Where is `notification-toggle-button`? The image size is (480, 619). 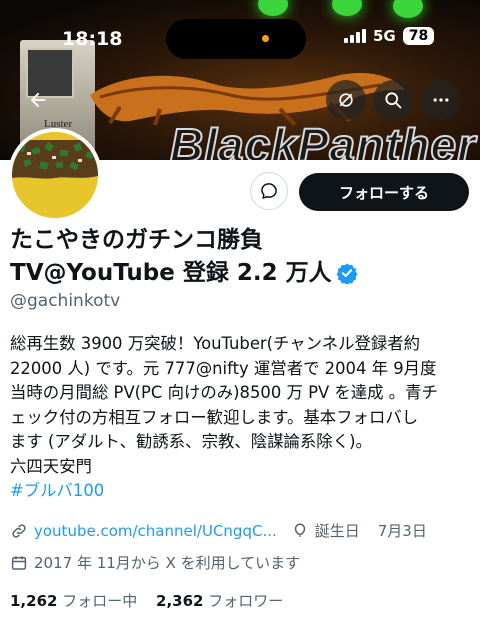 notification-toggle-button is located at coordinates (346, 100).